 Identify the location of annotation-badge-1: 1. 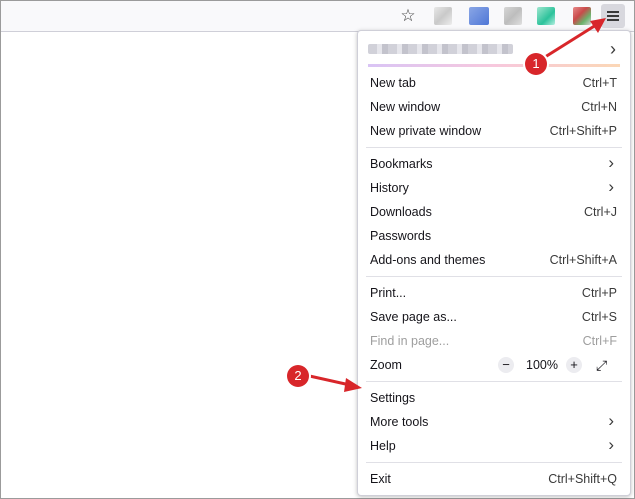
(536, 64).